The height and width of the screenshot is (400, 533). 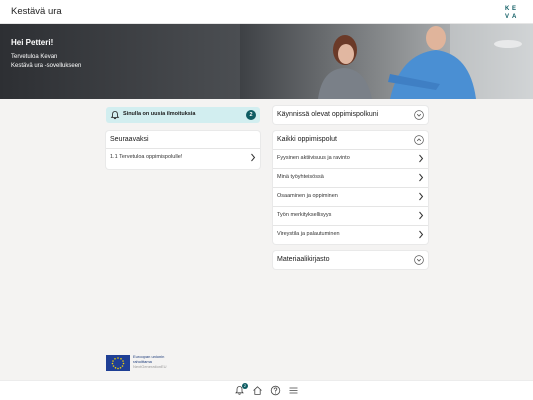 What do you see at coordinates (386, 61) in the screenshot?
I see `hero-photo` at bounding box center [386, 61].